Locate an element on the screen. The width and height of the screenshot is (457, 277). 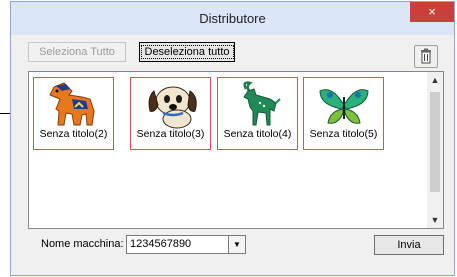
machine-name-select: 1234567890 ▼ is located at coordinates (186, 244).